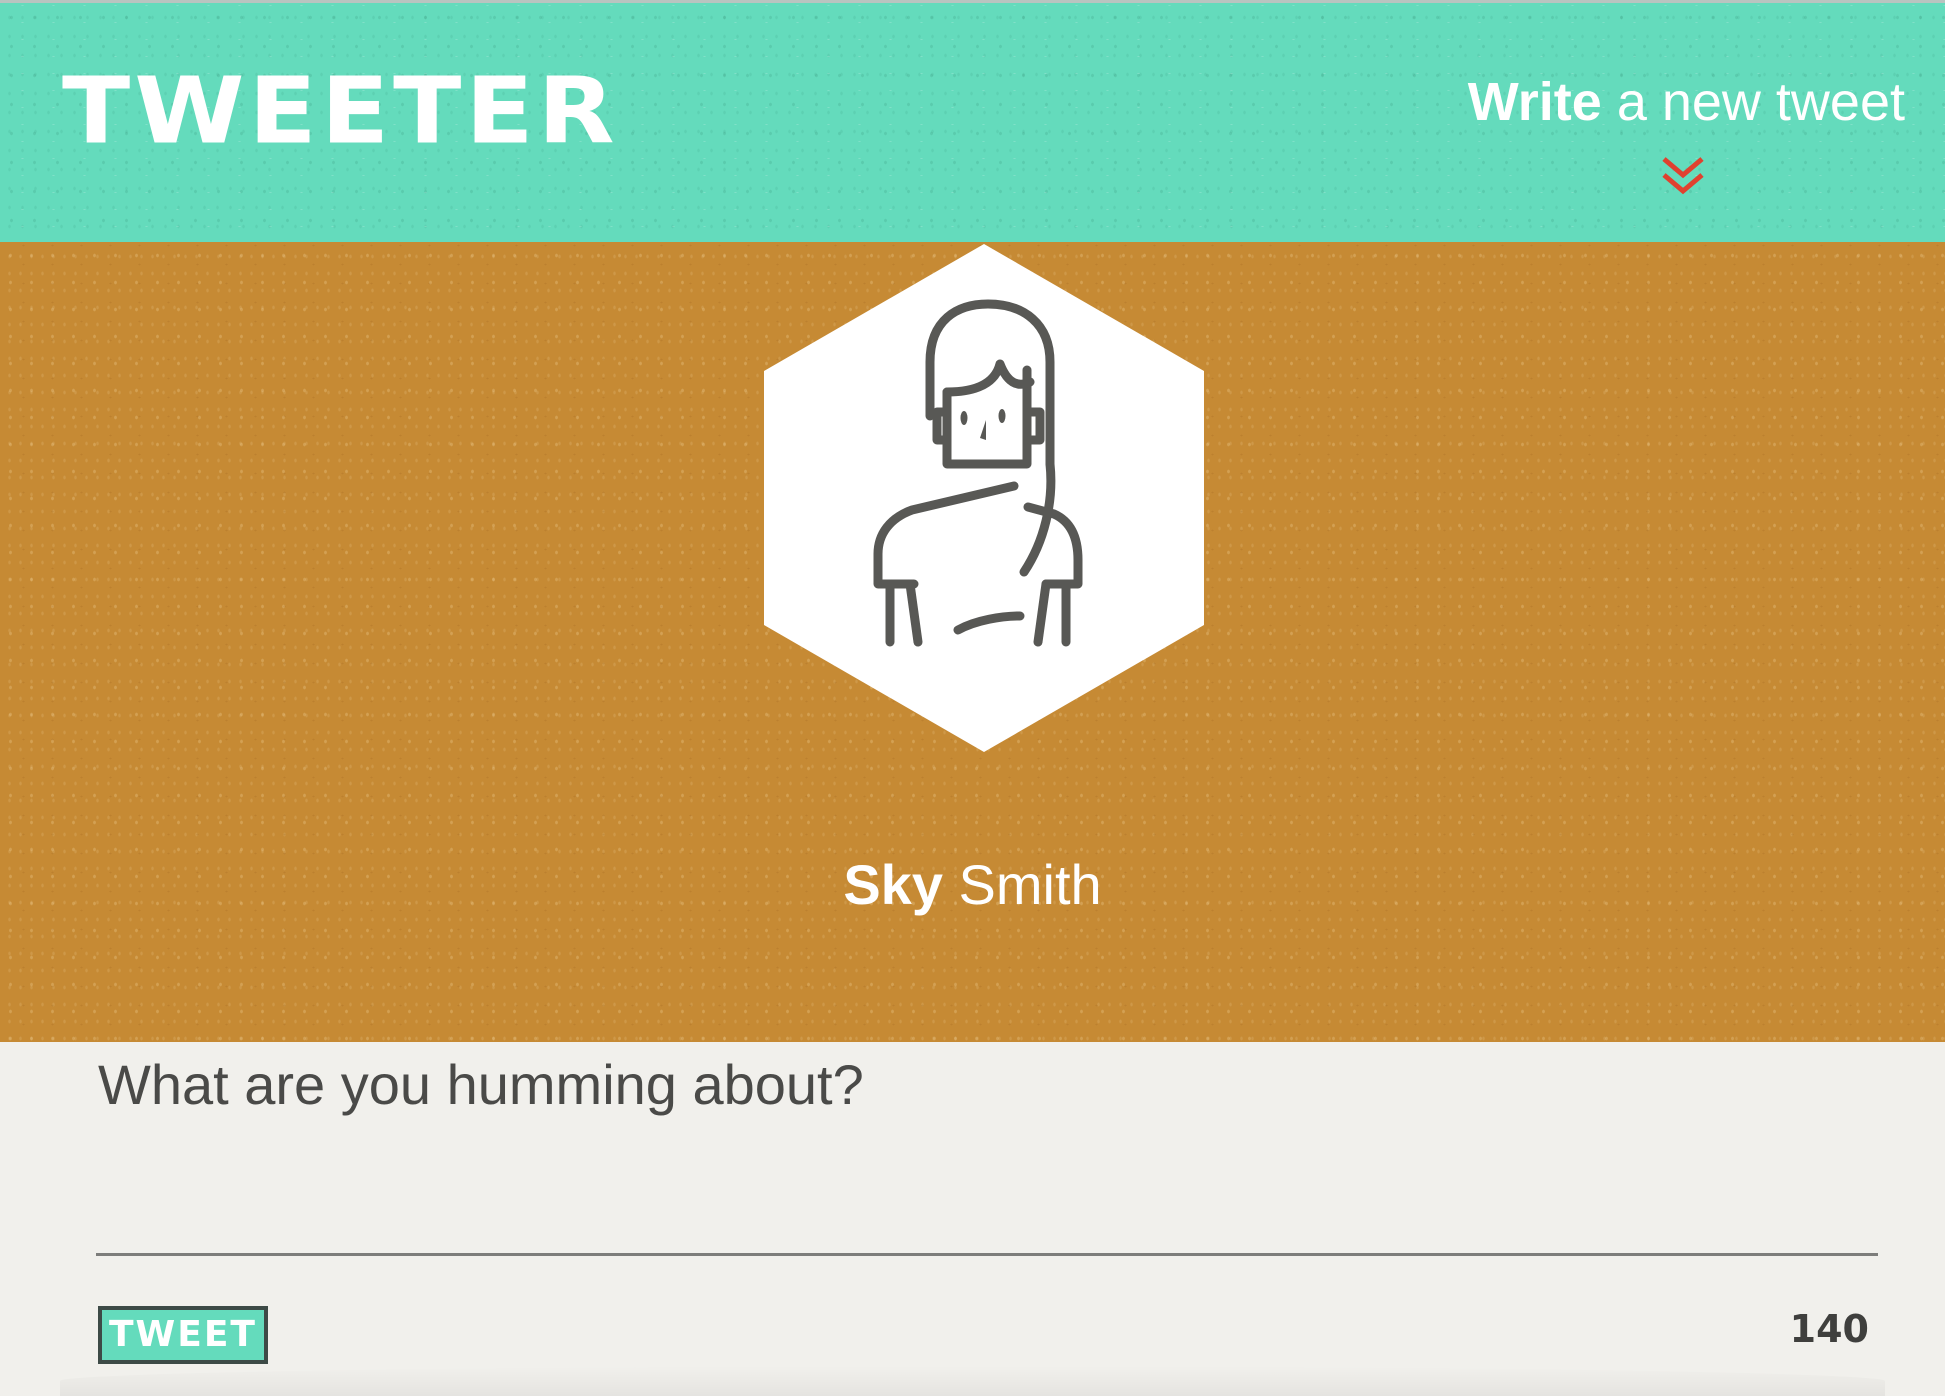  What do you see at coordinates (893, 884) in the screenshot?
I see `profile-first-name: Sky` at bounding box center [893, 884].